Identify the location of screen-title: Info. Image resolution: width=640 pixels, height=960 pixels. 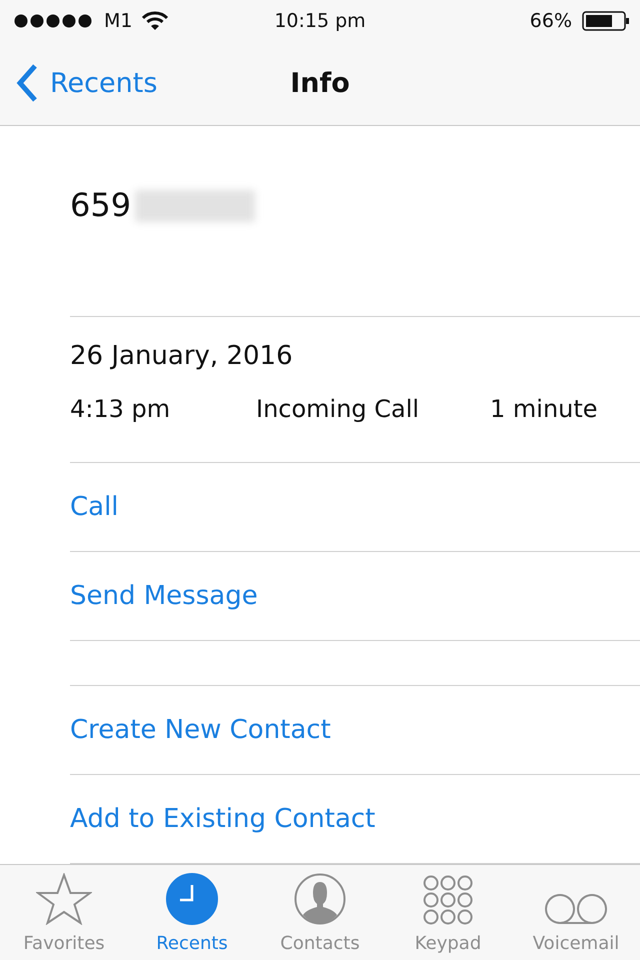
(320, 83).